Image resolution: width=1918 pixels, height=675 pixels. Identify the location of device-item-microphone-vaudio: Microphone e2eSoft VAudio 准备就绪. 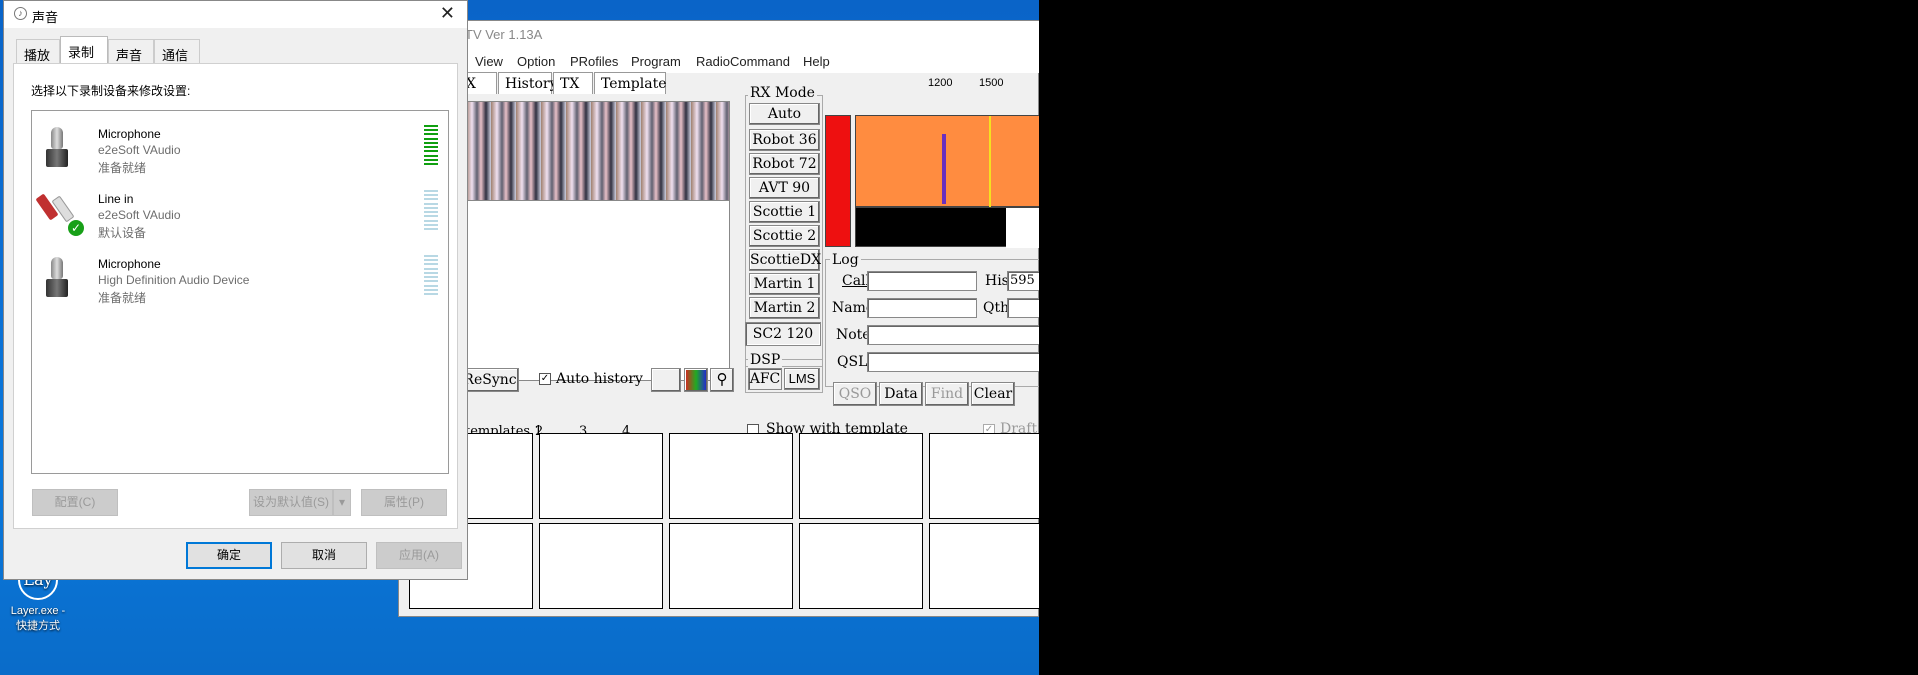
(240, 149).